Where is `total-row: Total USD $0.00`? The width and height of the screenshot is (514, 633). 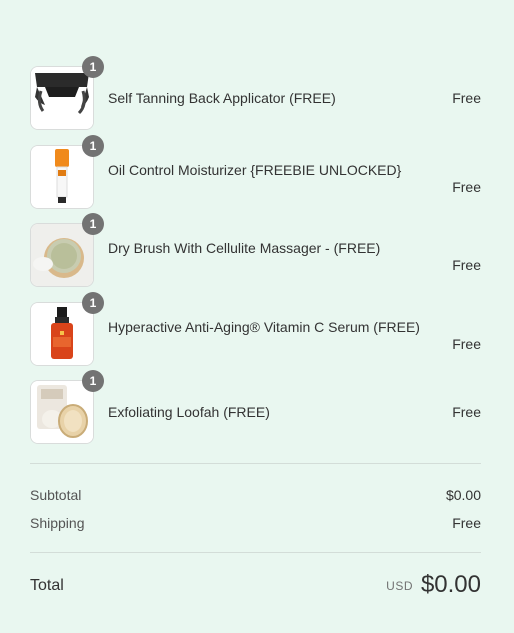
total-row: Total USD $0.00 is located at coordinates (255, 586).